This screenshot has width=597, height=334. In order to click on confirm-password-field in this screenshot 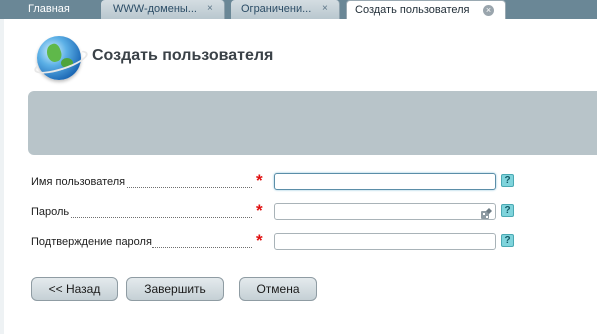, I will do `click(385, 241)`.